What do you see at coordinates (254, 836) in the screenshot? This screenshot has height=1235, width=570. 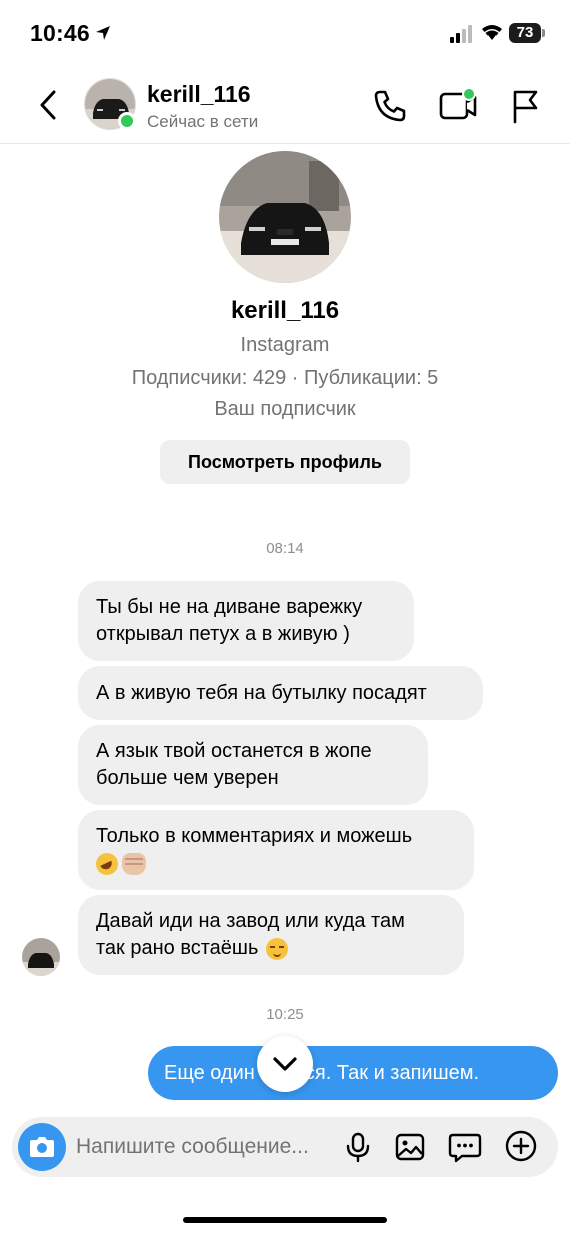 I see `message-line: Только в комментариях и можешь` at bounding box center [254, 836].